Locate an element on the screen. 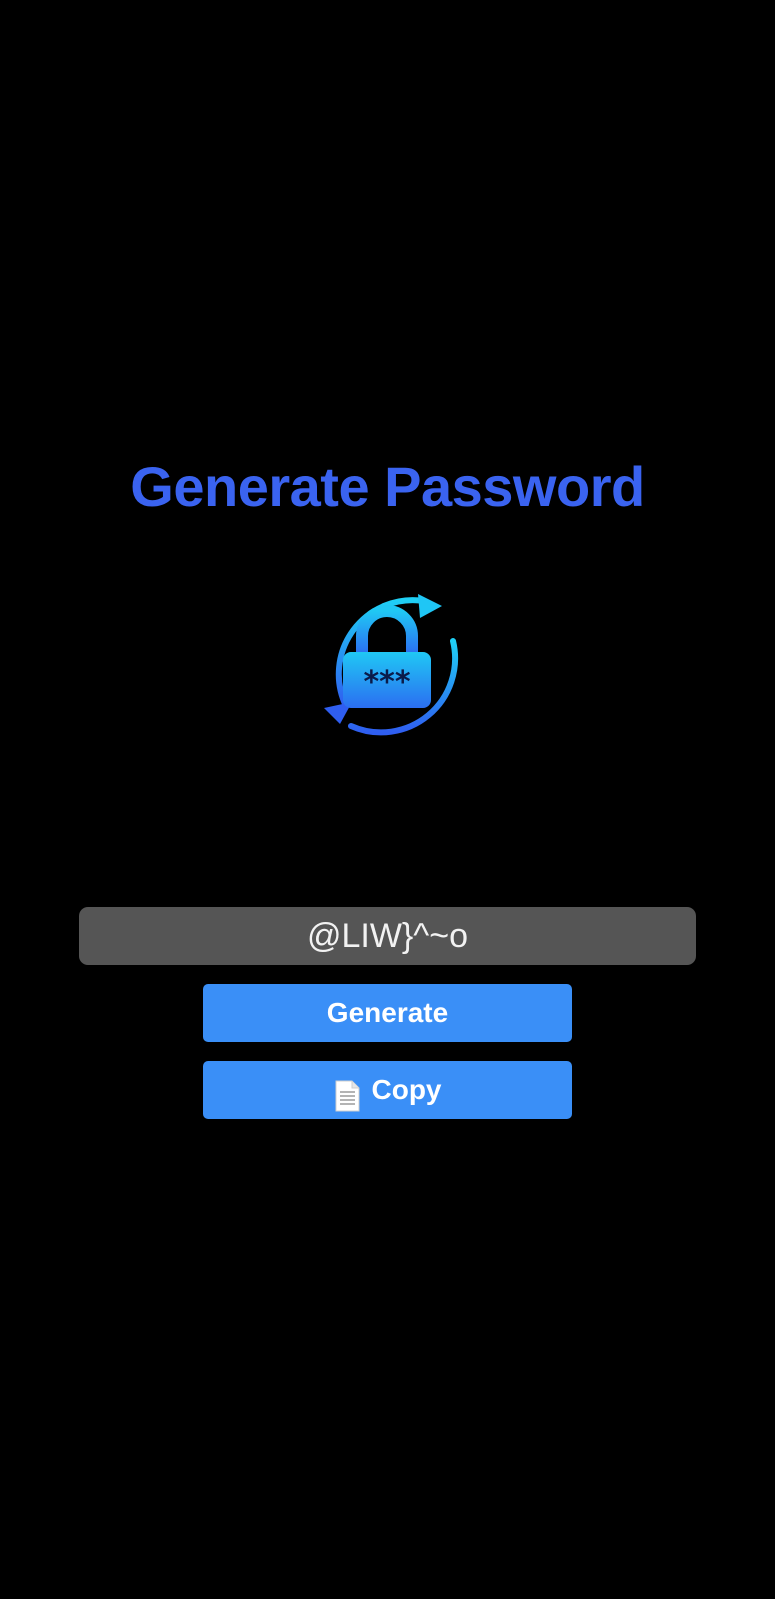  generate-button: Generate is located at coordinates (387, 1013).